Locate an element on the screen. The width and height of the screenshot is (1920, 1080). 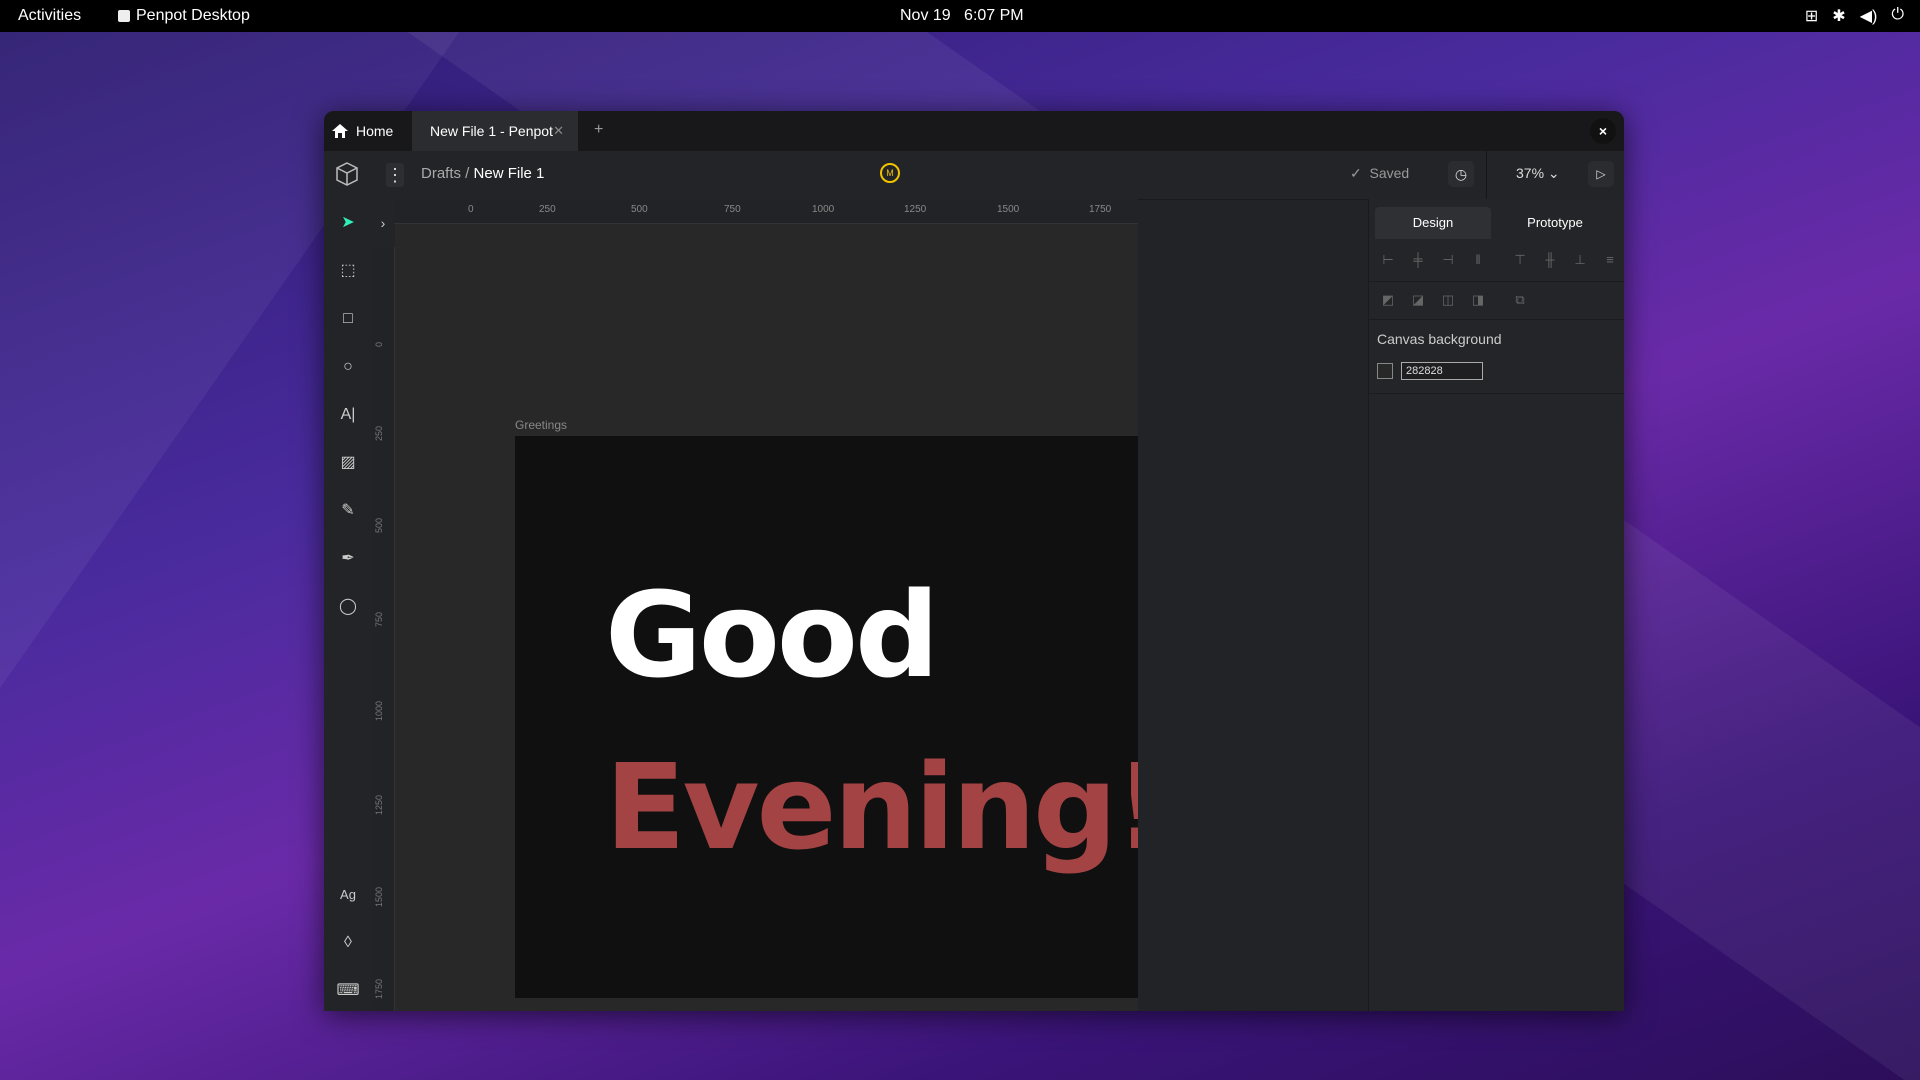
network-icon: ⊞ is located at coordinates (1811, 16).